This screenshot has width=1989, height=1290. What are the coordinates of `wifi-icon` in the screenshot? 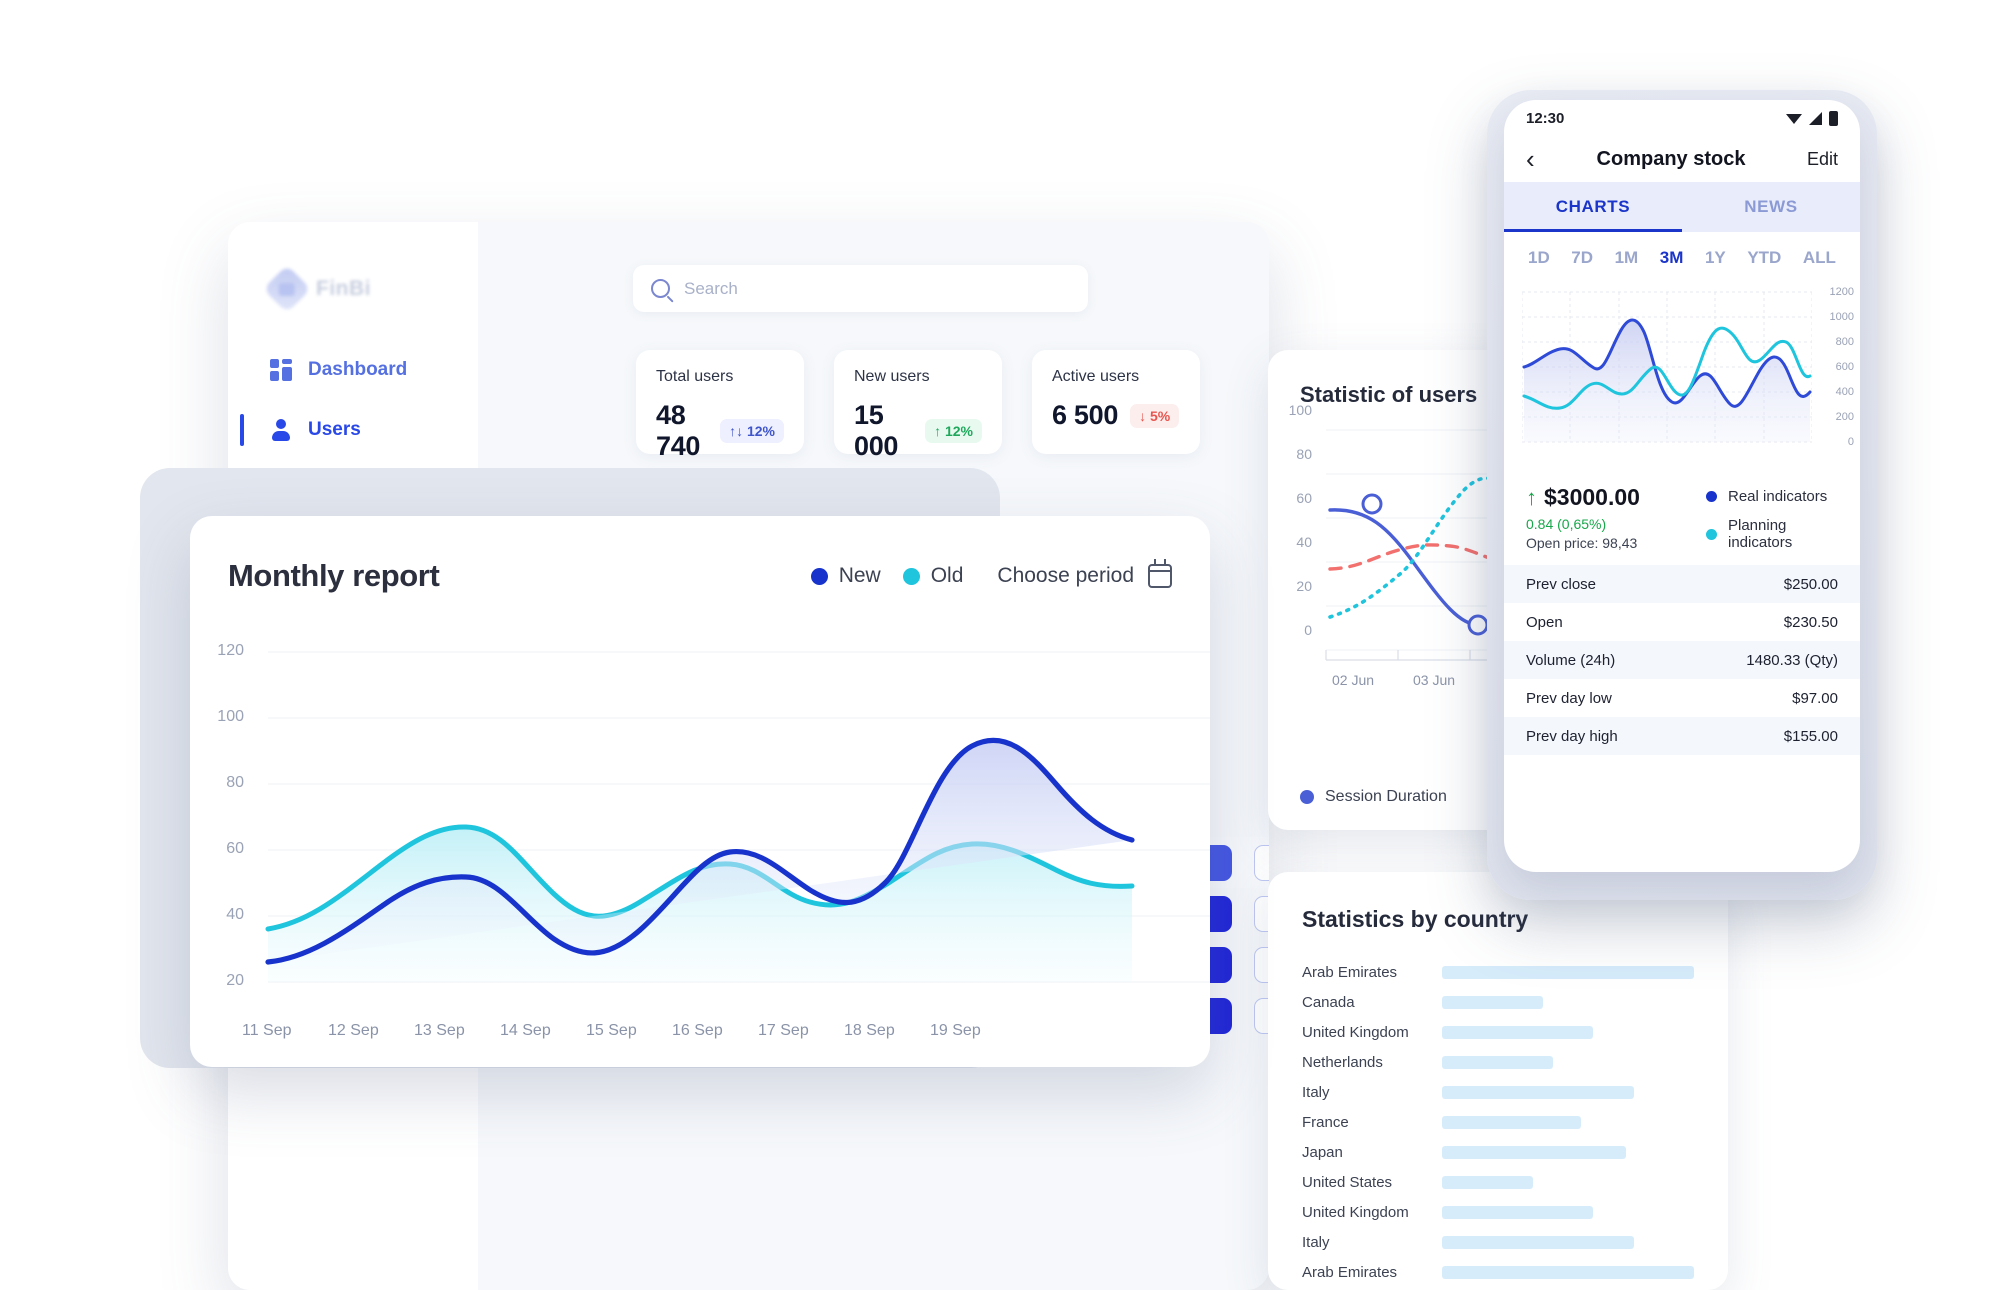 It's located at (1794, 119).